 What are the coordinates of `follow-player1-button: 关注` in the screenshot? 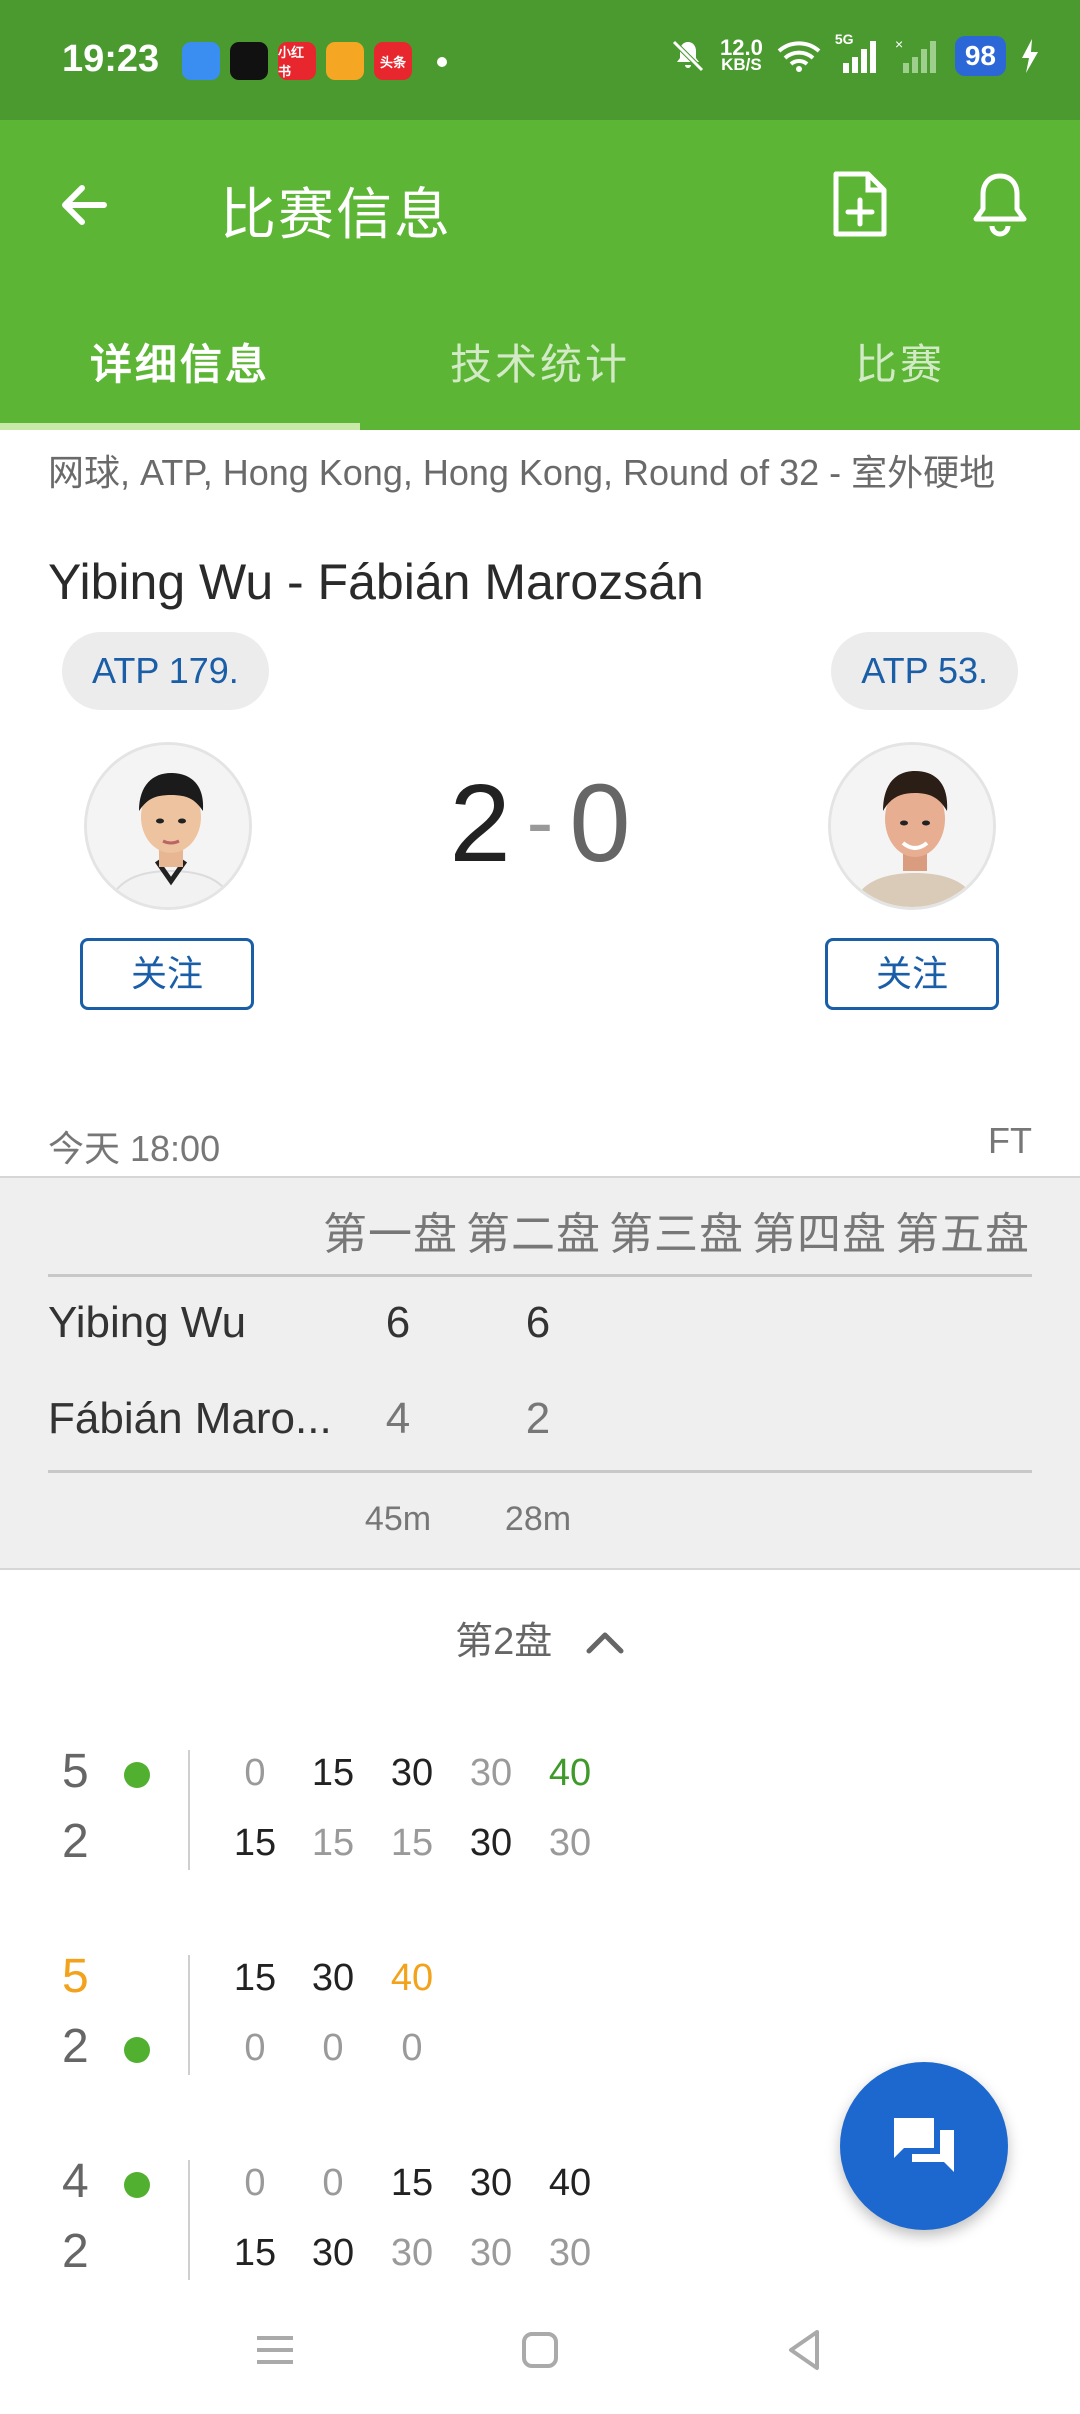 It's located at (167, 974).